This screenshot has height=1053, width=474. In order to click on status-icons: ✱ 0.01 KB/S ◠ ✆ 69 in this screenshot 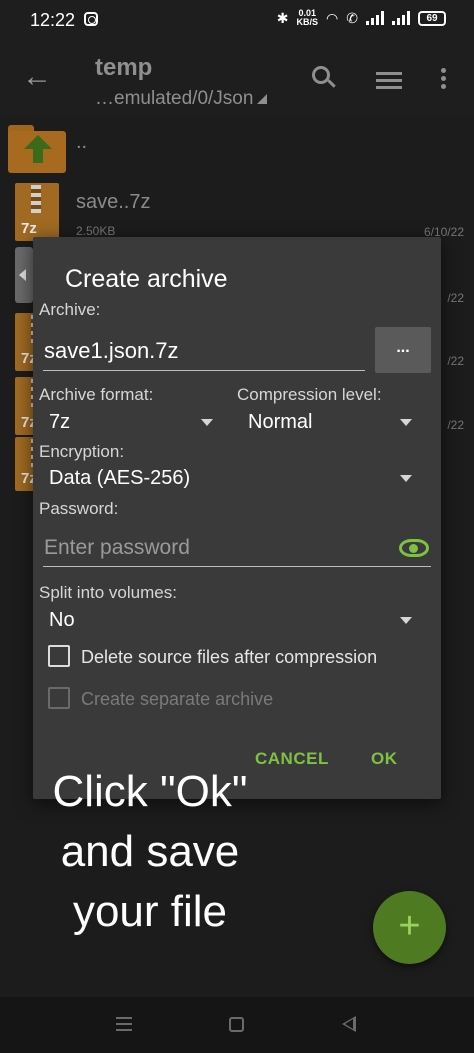, I will do `click(361, 18)`.